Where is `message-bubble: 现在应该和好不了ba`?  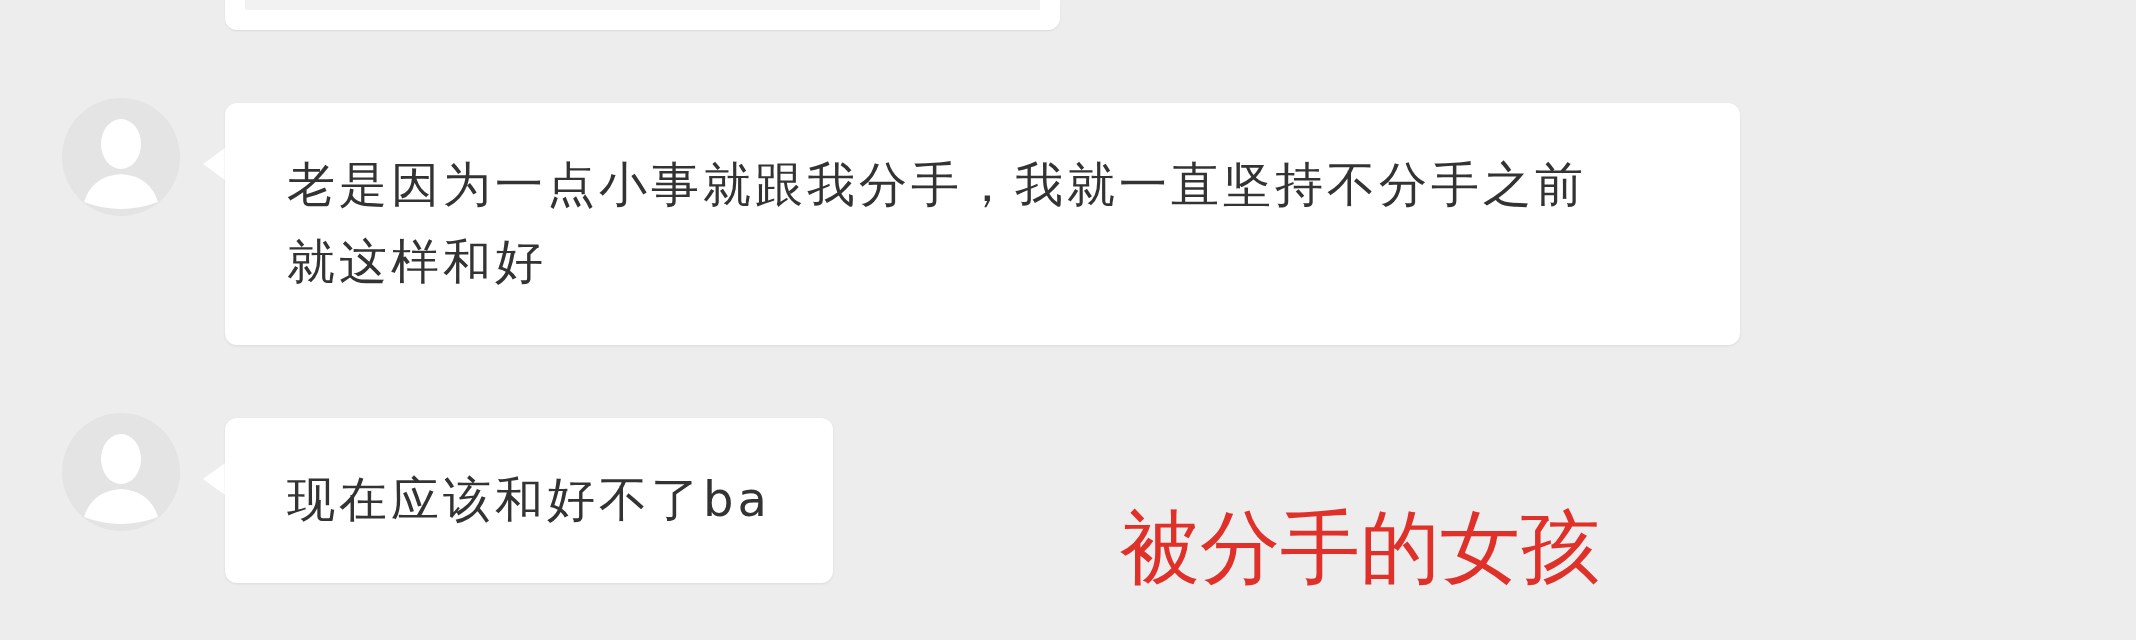
message-bubble: 现在应该和好不了ba is located at coordinates (529, 500).